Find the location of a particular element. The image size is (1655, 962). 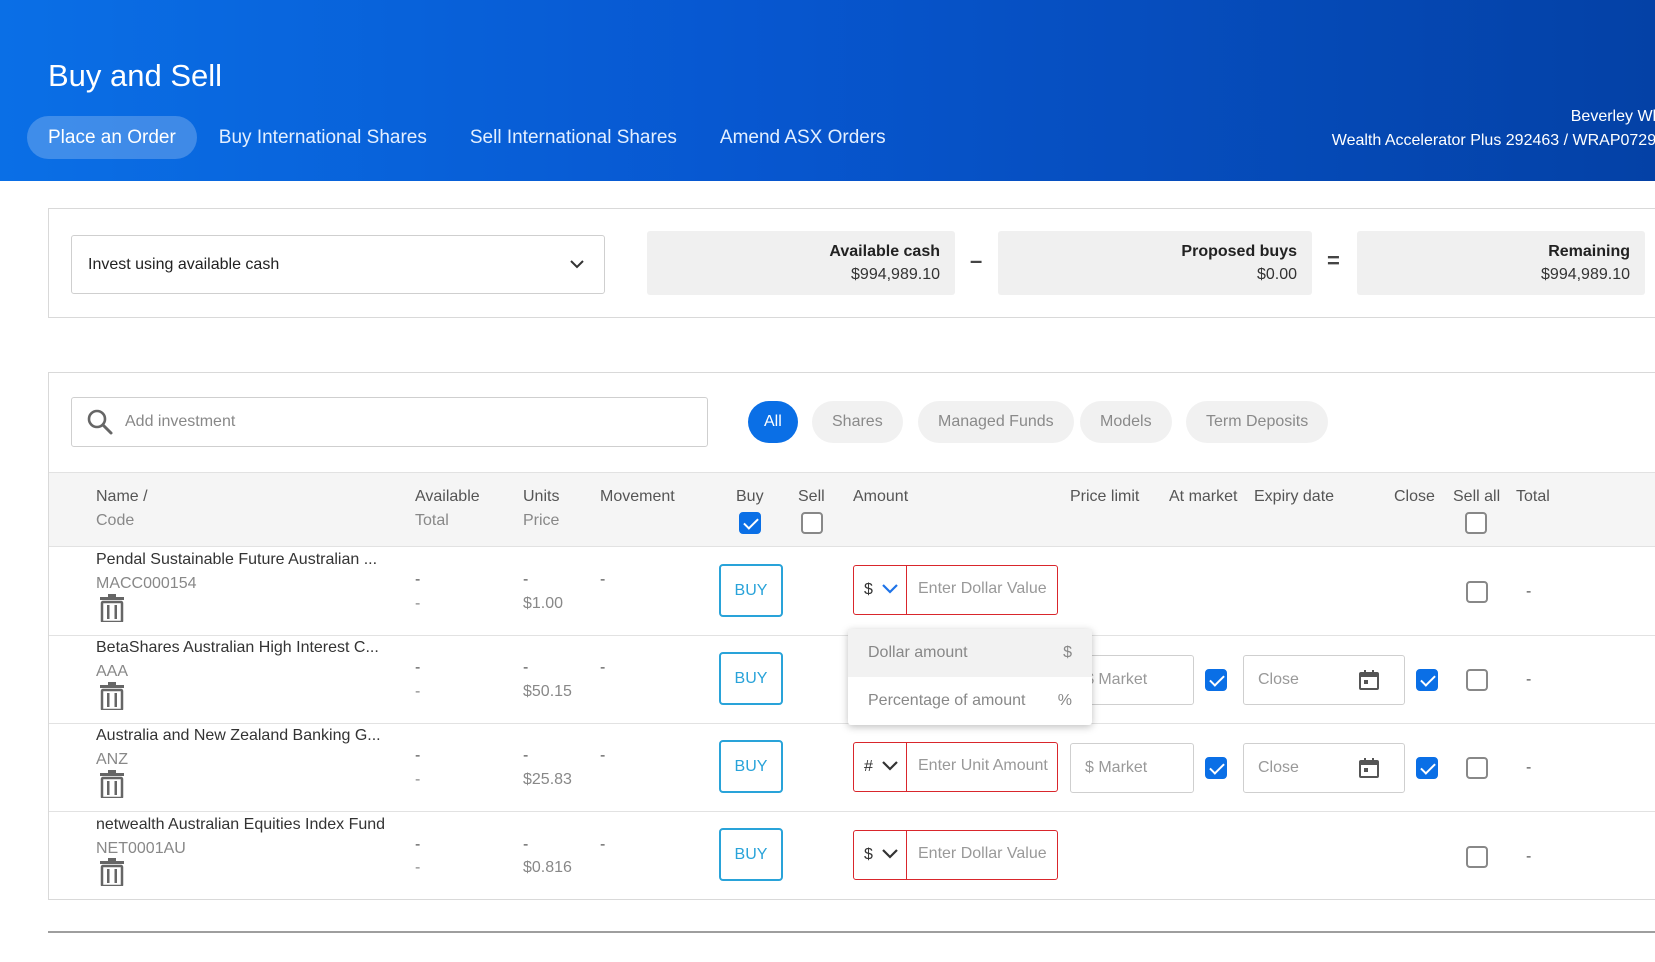

row-price: $1.00 is located at coordinates (543, 603).